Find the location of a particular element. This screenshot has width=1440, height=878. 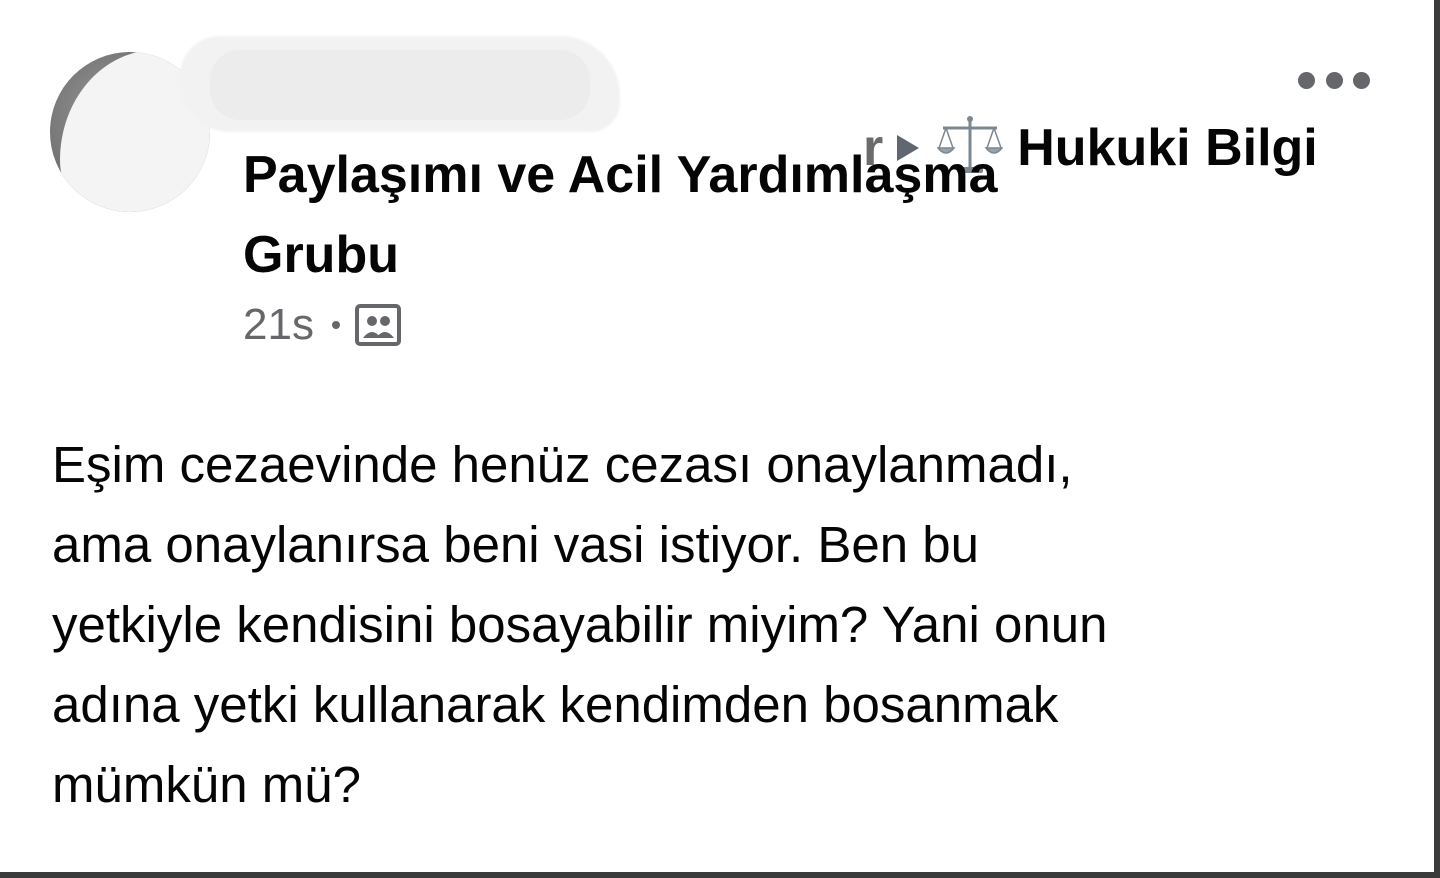

post-body-line: mümkün mü? is located at coordinates (206, 784).